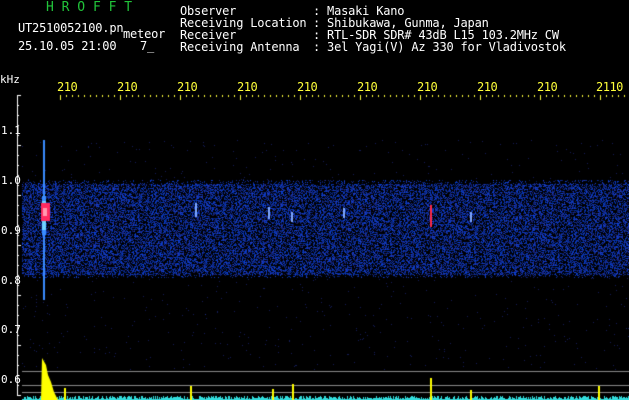 The image size is (629, 400). Describe the element at coordinates (10, 79) in the screenshot. I see `frequency-unit-label: kHz` at that location.